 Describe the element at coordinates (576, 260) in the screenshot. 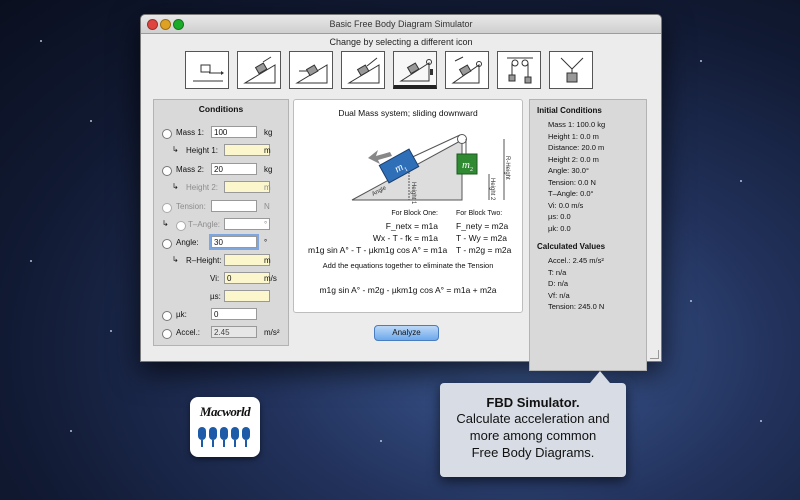

I see `calculated-value-item: Accel.: 2.45 m/s²` at that location.